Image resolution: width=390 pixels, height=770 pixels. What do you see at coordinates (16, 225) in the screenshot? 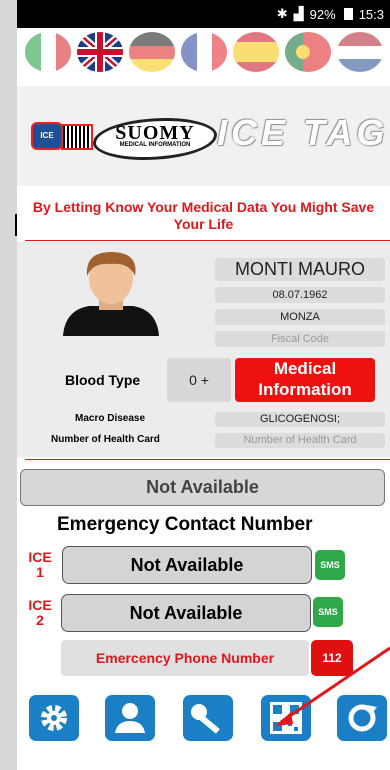
I see `text-cursor` at bounding box center [16, 225].